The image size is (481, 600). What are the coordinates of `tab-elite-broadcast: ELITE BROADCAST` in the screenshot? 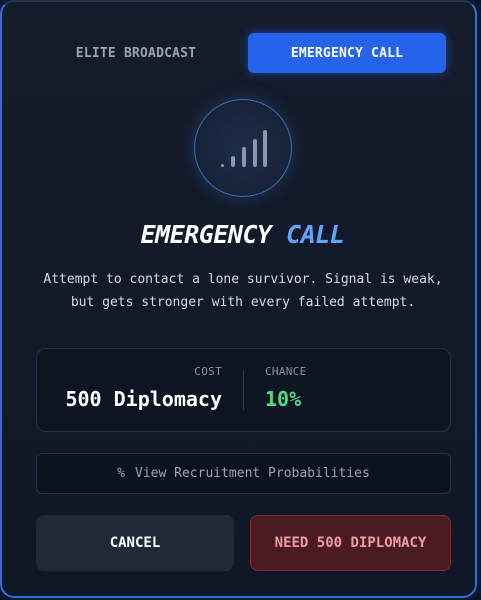 It's located at (136, 53).